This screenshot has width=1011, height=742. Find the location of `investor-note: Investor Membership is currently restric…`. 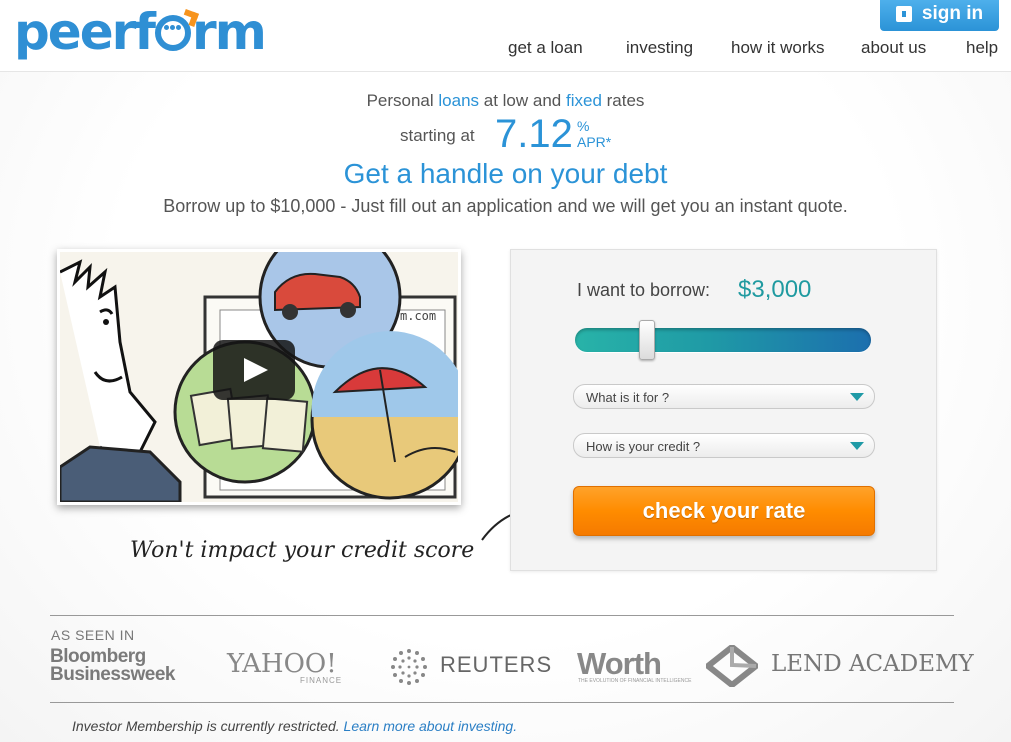

investor-note: Investor Membership is currently restric… is located at coordinates (294, 726).